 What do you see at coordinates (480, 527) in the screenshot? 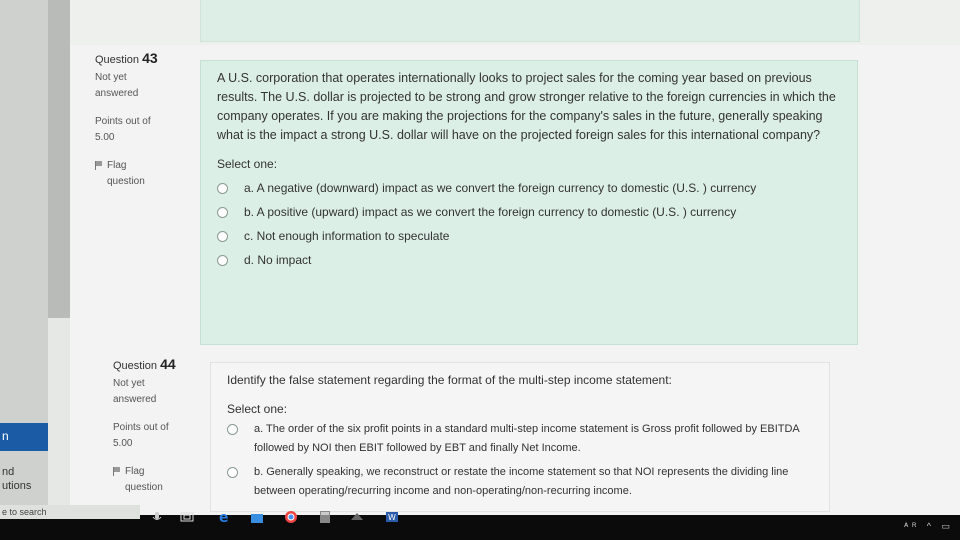
I see `taskbar` at bounding box center [480, 527].